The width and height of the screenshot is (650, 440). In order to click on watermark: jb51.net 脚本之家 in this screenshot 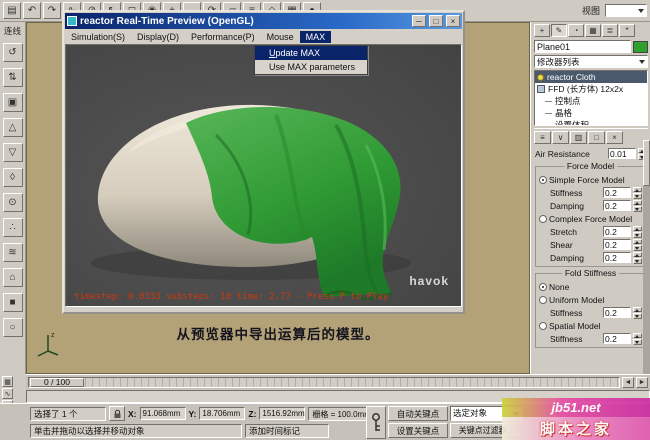, I will do `click(576, 419)`.